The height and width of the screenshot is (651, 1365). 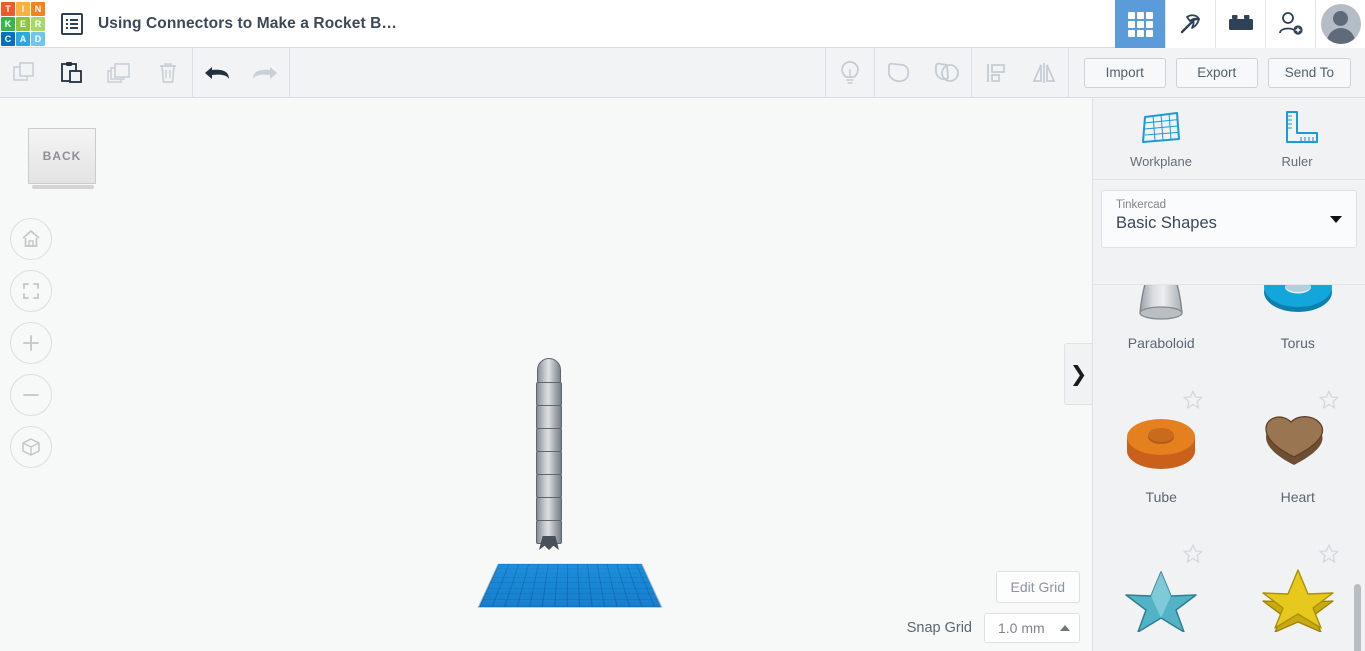 I want to click on export-button: Export, so click(x=1216, y=72).